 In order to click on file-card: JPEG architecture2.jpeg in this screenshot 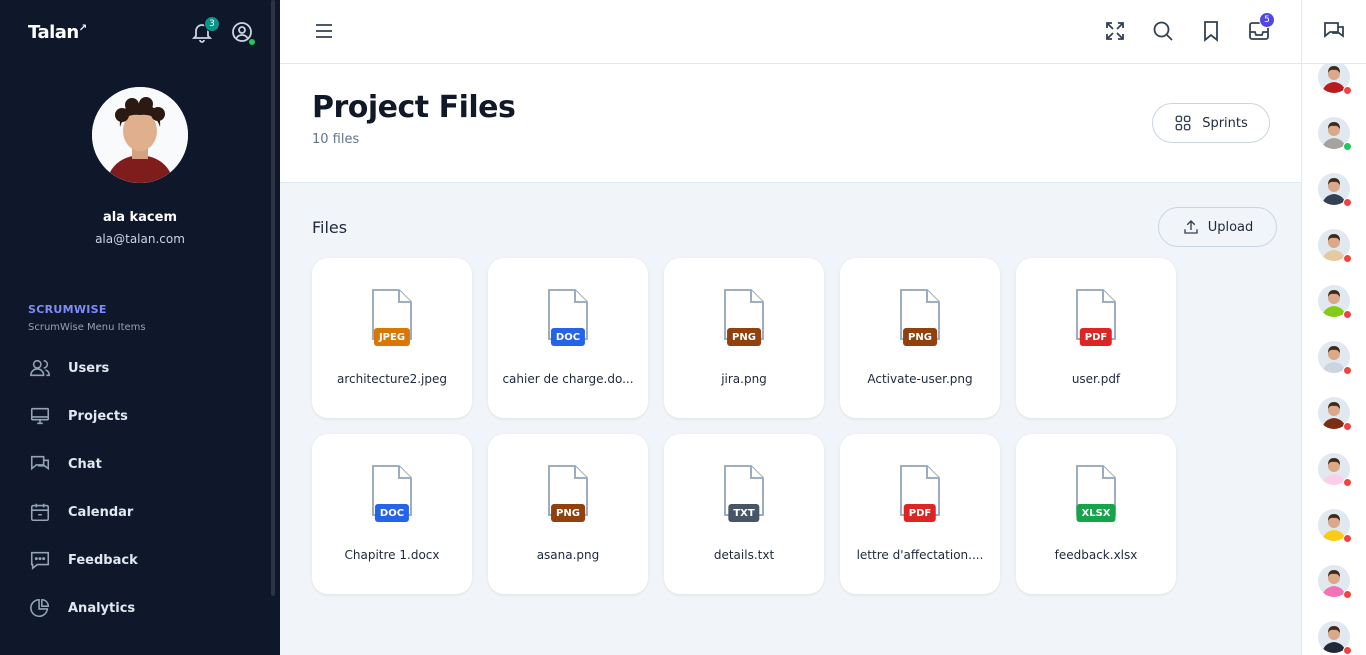, I will do `click(392, 338)`.